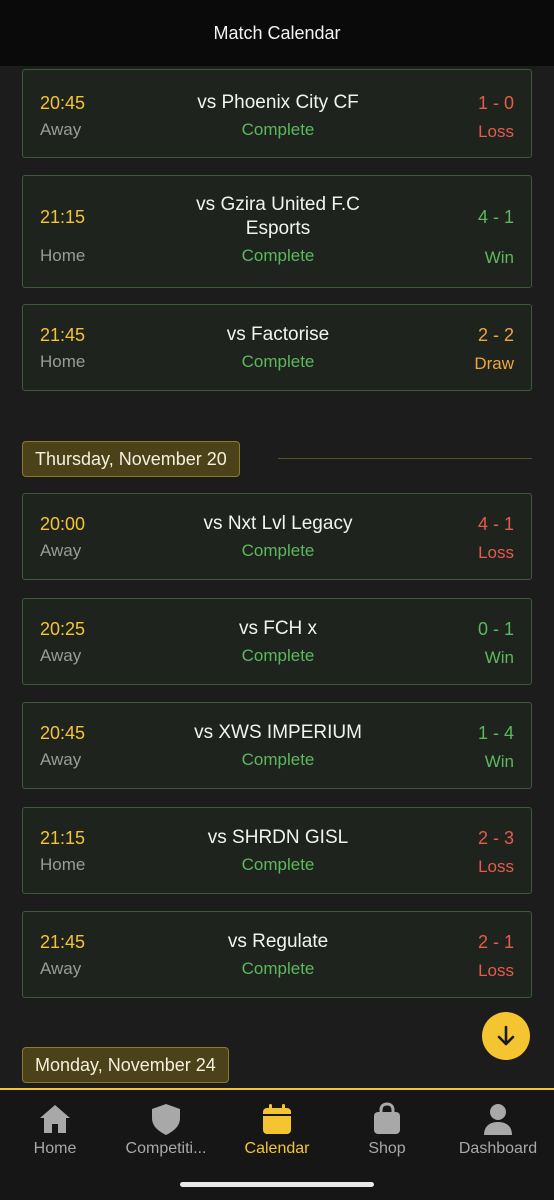 Image resolution: width=554 pixels, height=1200 pixels. Describe the element at coordinates (278, 216) in the screenshot. I see `match-opponent: vs Gzira United F.C Esports` at that location.